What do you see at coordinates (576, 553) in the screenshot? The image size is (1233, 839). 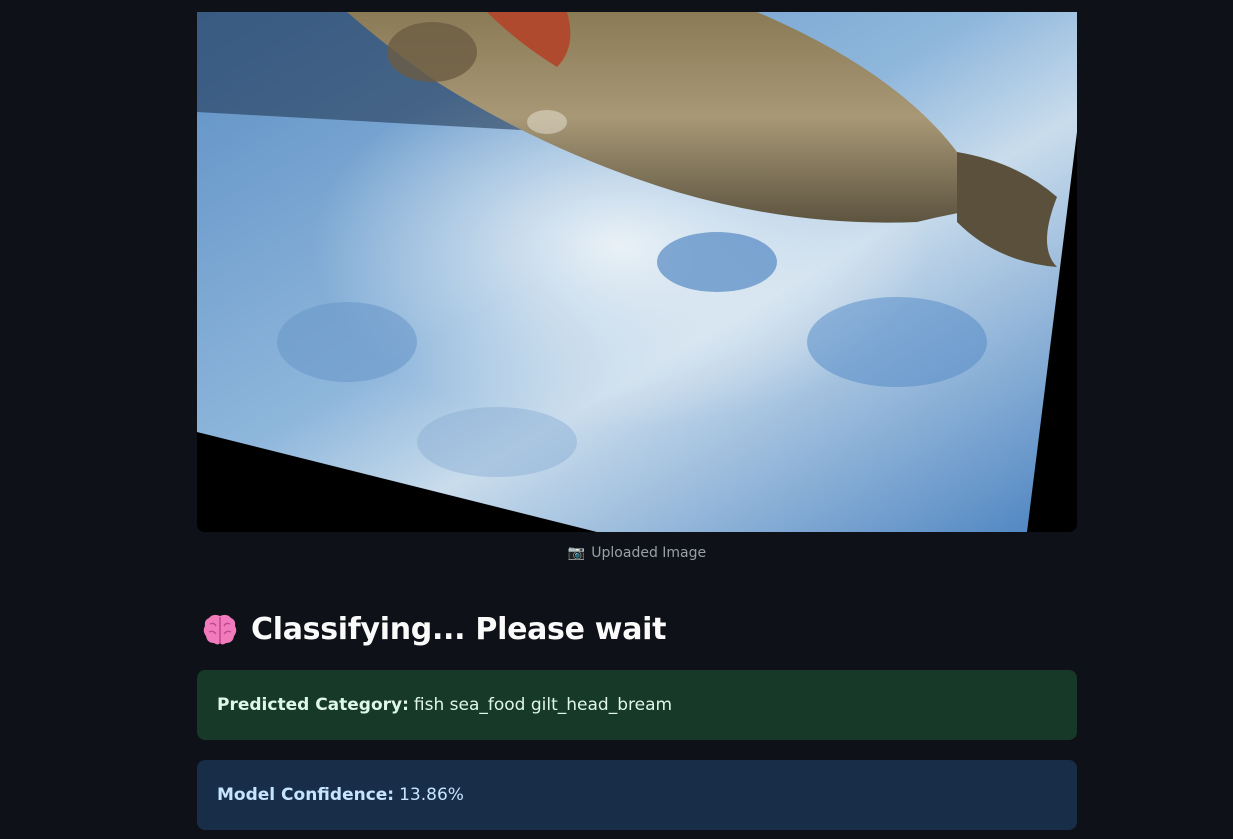 I see `camera-icon: 📷` at bounding box center [576, 553].